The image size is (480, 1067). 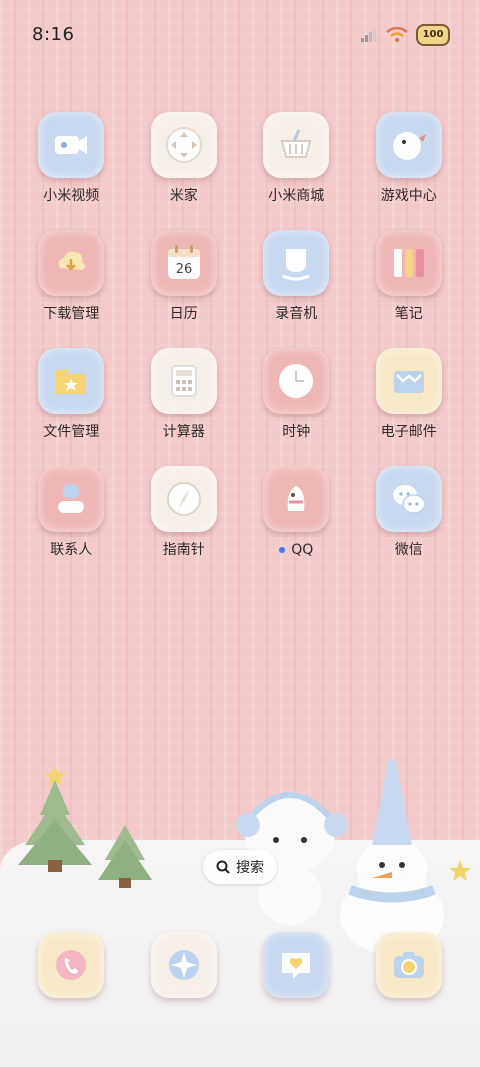 I want to click on app-label: 联系人, so click(x=71, y=550).